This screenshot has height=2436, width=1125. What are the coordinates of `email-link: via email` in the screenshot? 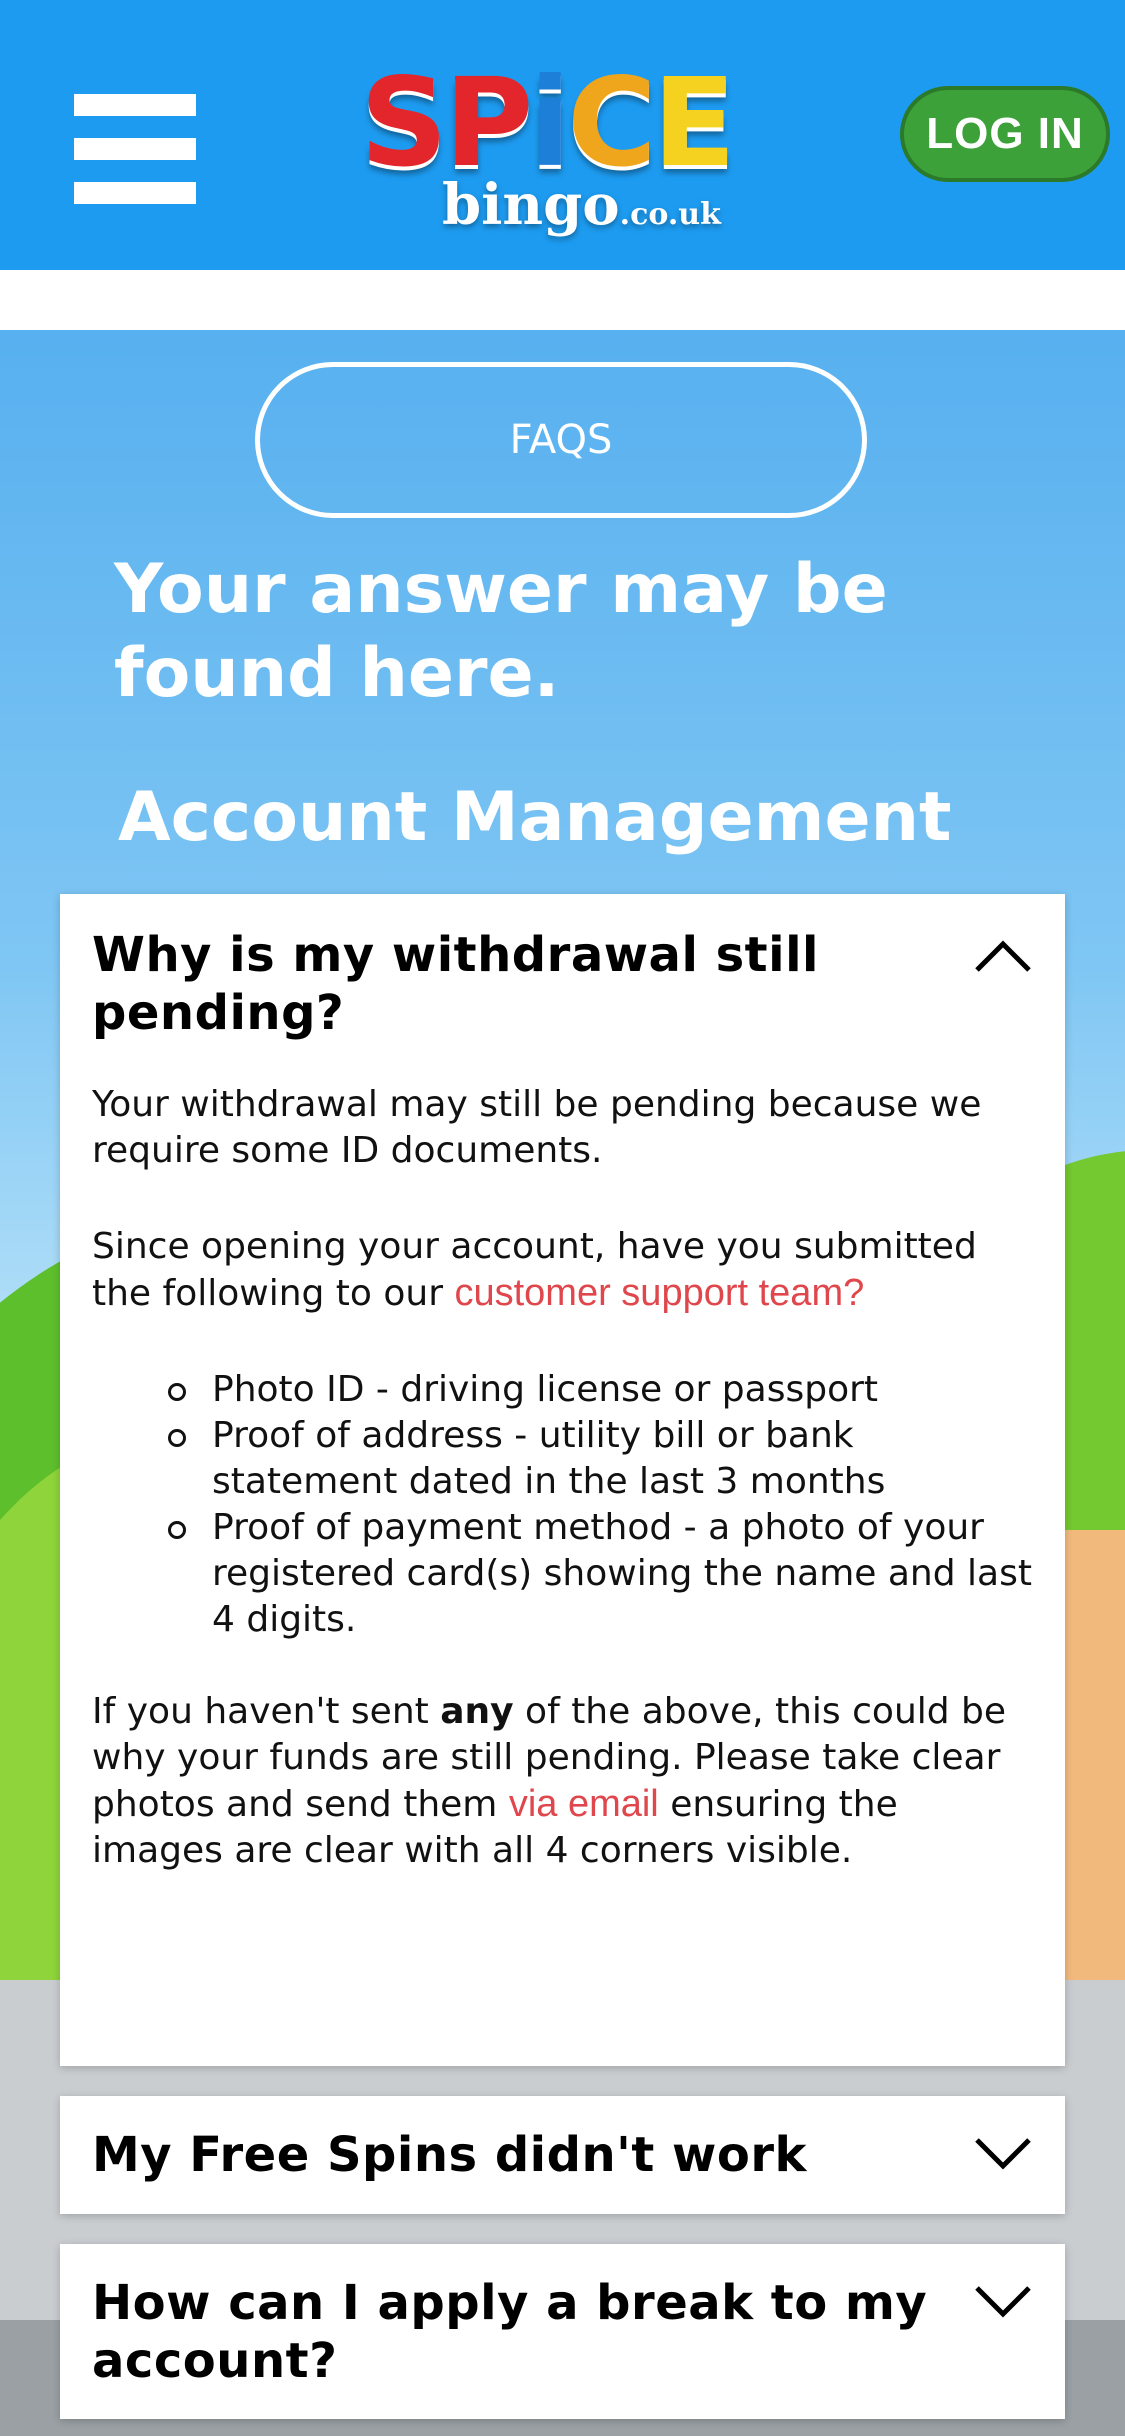 It's located at (584, 1804).